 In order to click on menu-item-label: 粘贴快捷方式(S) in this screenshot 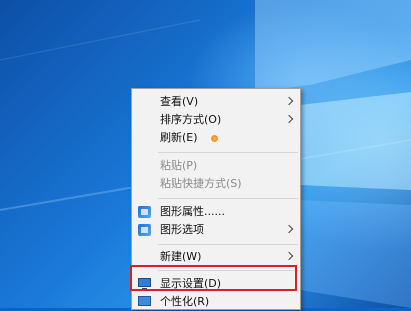, I will do `click(201, 183)`.